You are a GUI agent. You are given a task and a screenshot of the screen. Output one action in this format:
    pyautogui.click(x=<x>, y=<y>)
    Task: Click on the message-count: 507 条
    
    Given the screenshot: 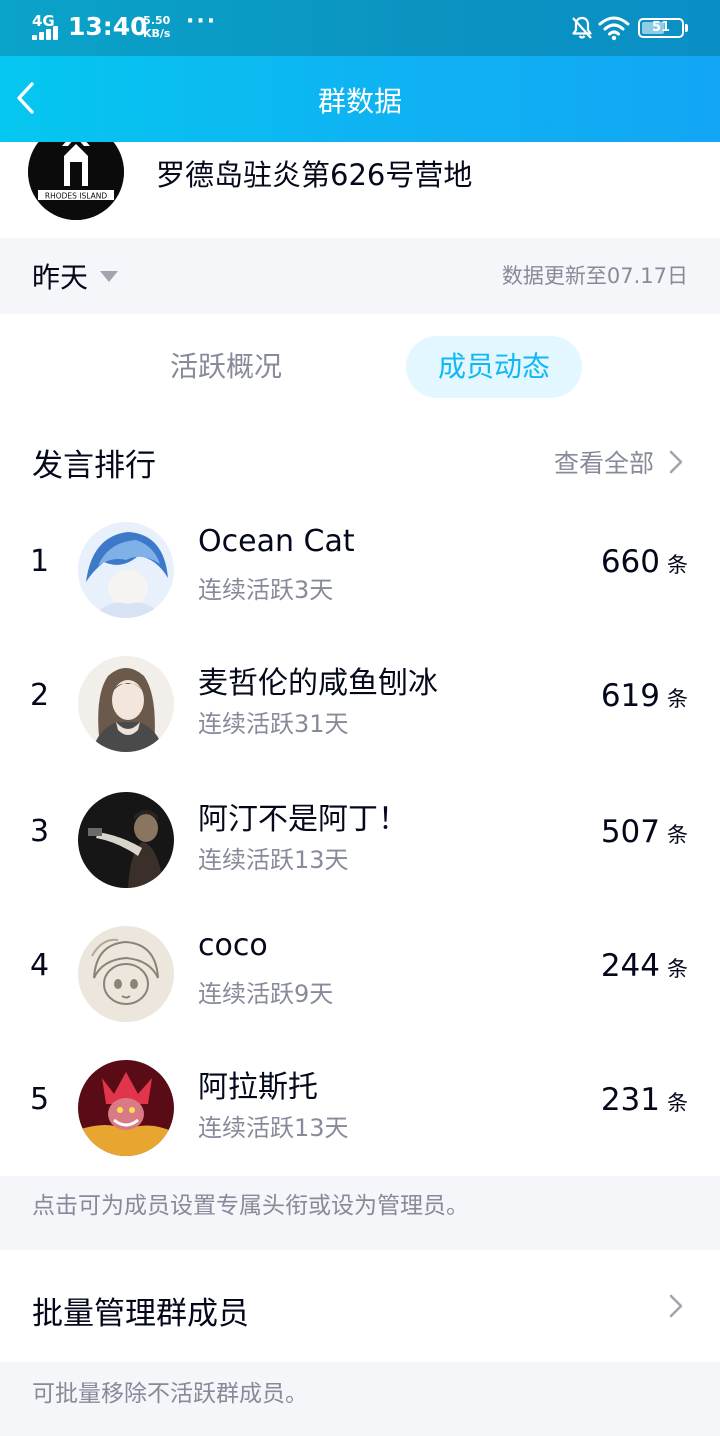 What is the action you would take?
    pyautogui.click(x=644, y=832)
    